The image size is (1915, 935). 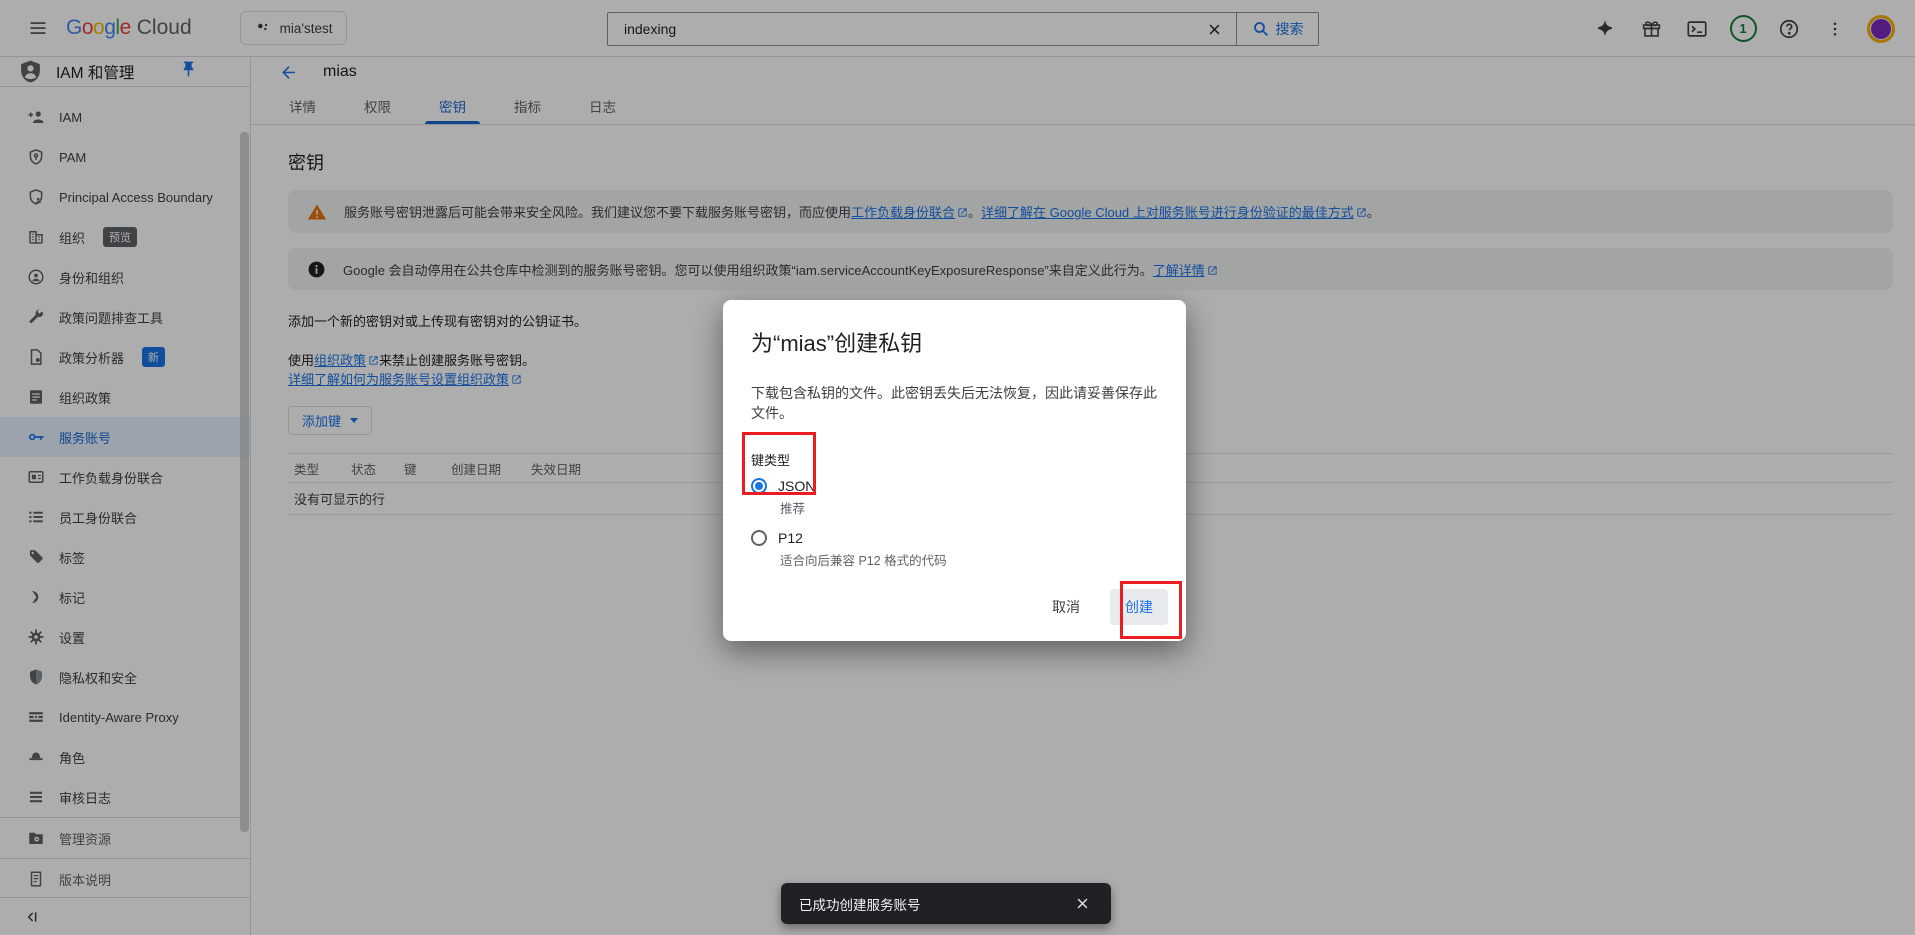 What do you see at coordinates (837, 343) in the screenshot?
I see `dialog-title: 为“mias”创建私钥` at bounding box center [837, 343].